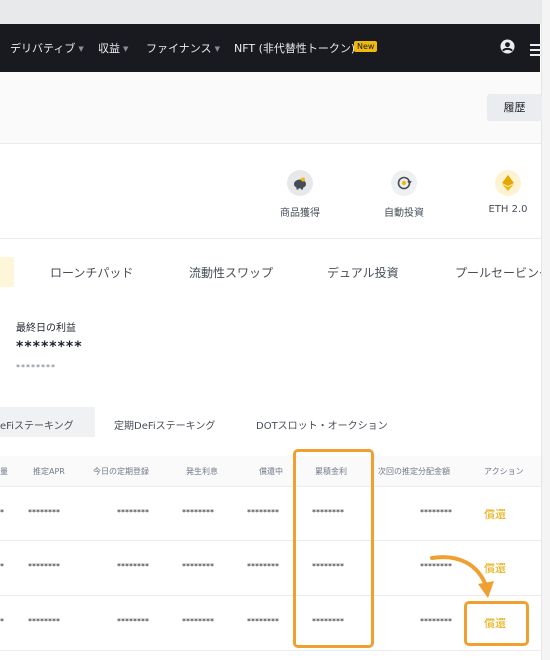 The image size is (550, 660). I want to click on quick-link-auto-invest: 自動投資, so click(404, 194).